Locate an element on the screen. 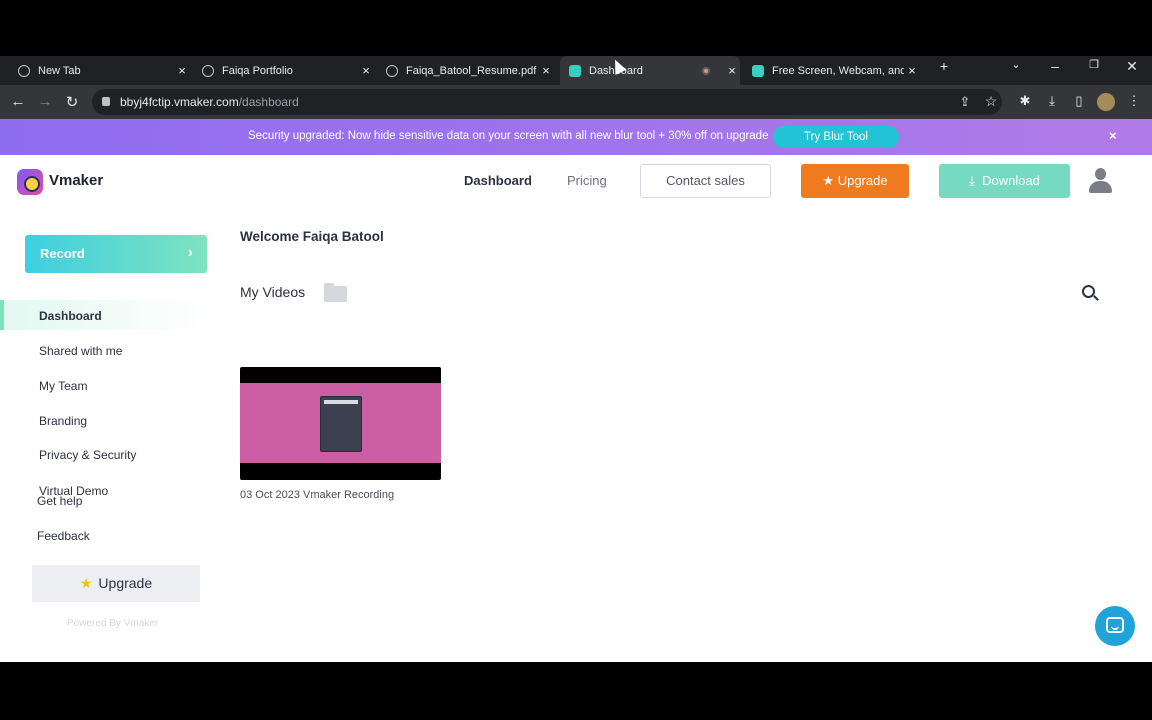  vmaker-logo-icon is located at coordinates (30, 182).